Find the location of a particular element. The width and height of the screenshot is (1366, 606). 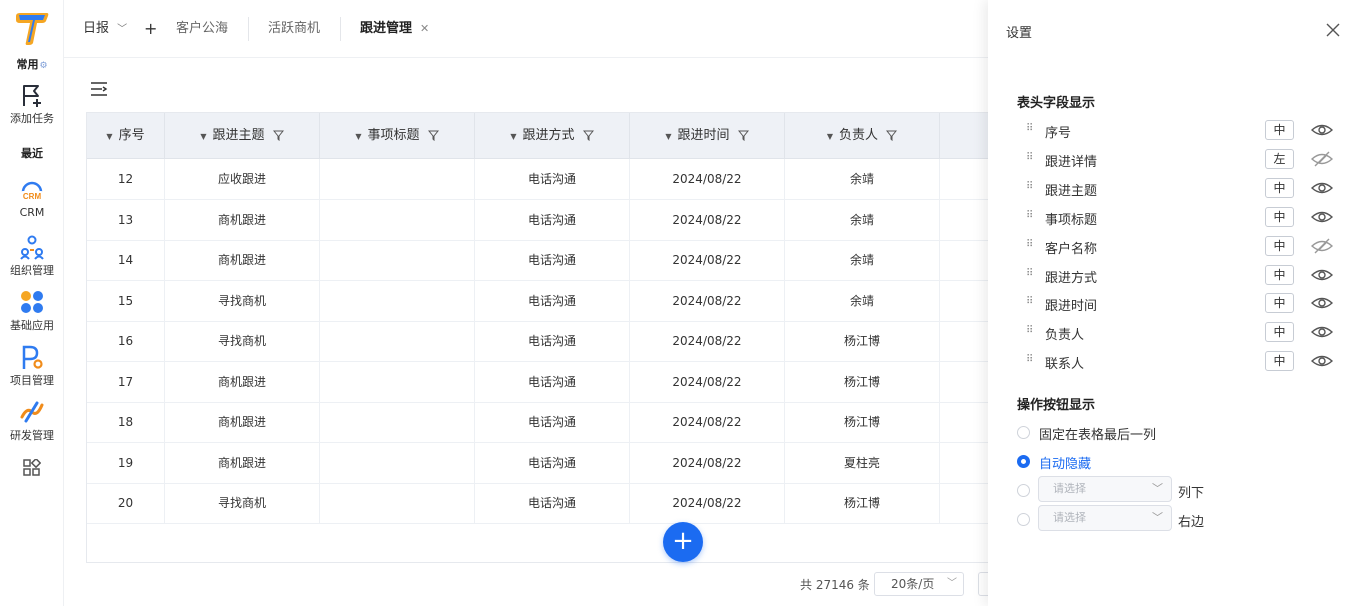

right-side-select: 请选择 ﹀ is located at coordinates (1105, 518).